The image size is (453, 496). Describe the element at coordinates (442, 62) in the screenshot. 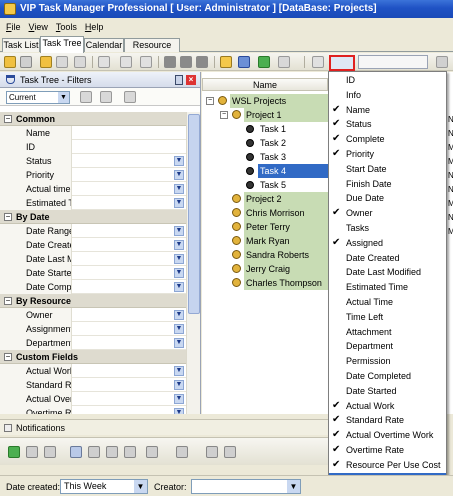

I see `print-icon` at that location.